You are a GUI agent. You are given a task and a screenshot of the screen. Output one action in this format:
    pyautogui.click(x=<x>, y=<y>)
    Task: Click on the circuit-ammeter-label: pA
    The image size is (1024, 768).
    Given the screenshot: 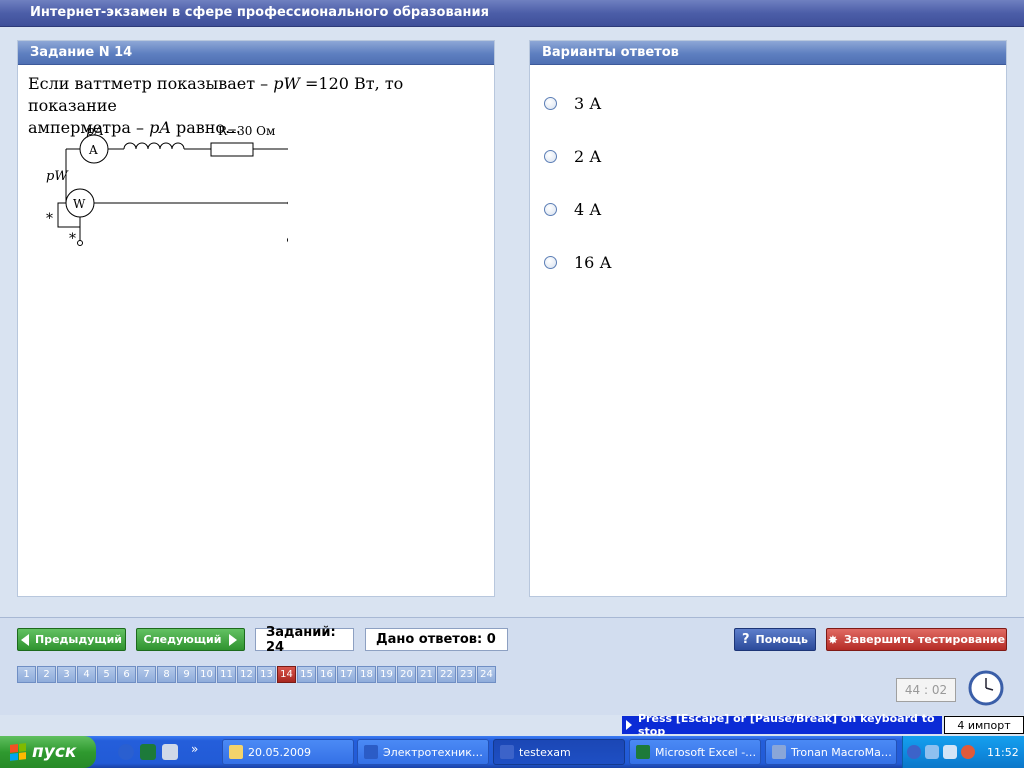 What is the action you would take?
    pyautogui.click(x=95, y=131)
    